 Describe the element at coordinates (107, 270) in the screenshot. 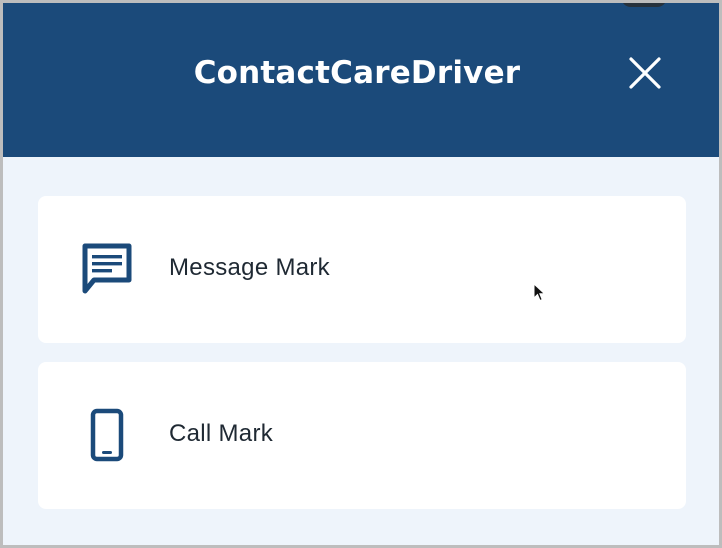

I see `message-icon` at that location.